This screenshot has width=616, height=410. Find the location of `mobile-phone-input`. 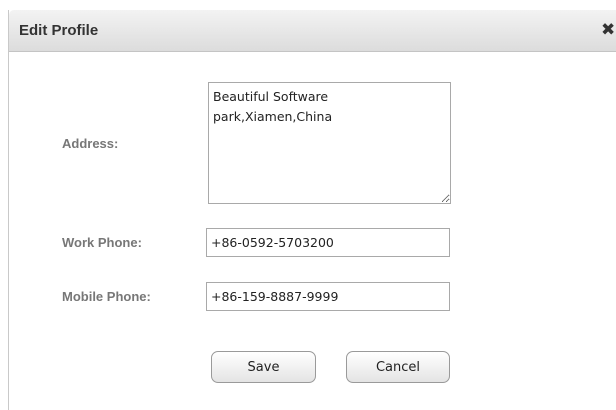

mobile-phone-input is located at coordinates (328, 296).